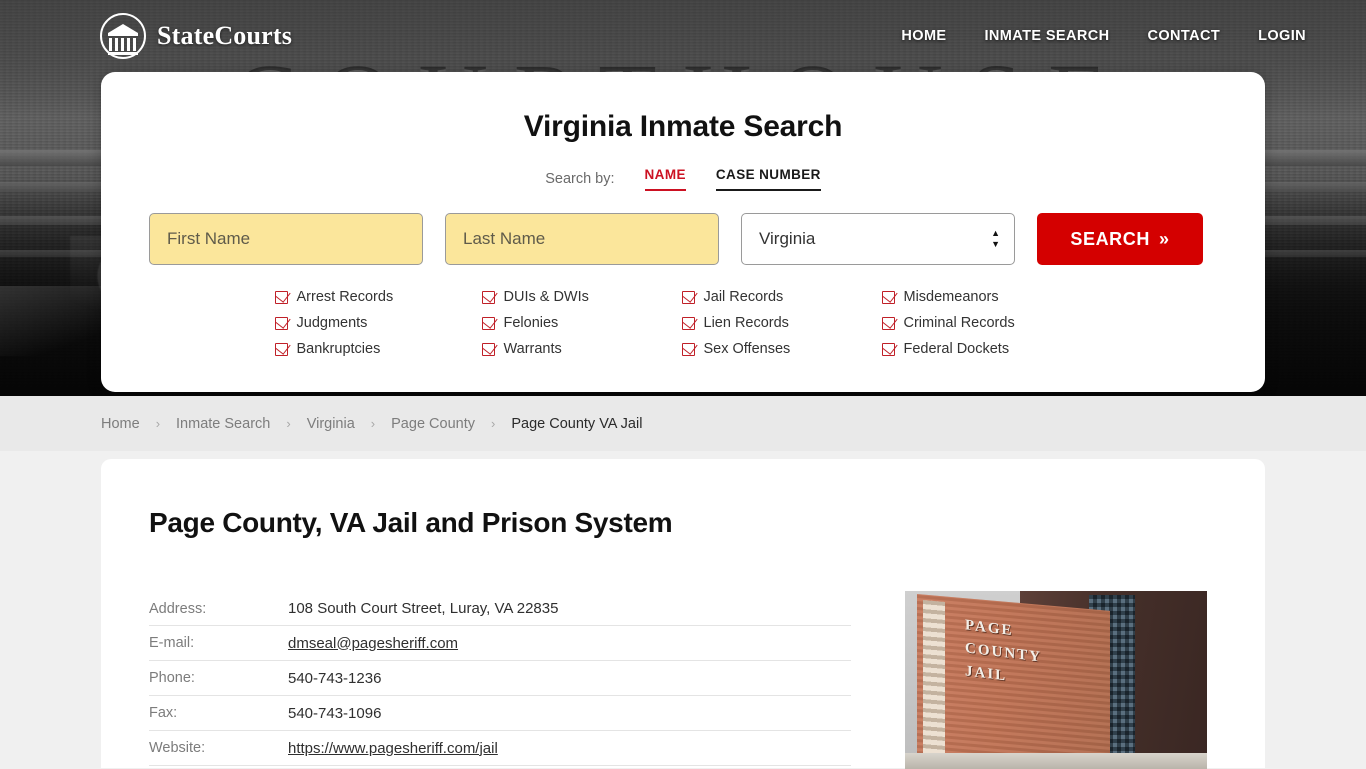 Image resolution: width=1366 pixels, height=769 pixels. What do you see at coordinates (951, 297) in the screenshot?
I see `record-type-label: Misdemeanors` at bounding box center [951, 297].